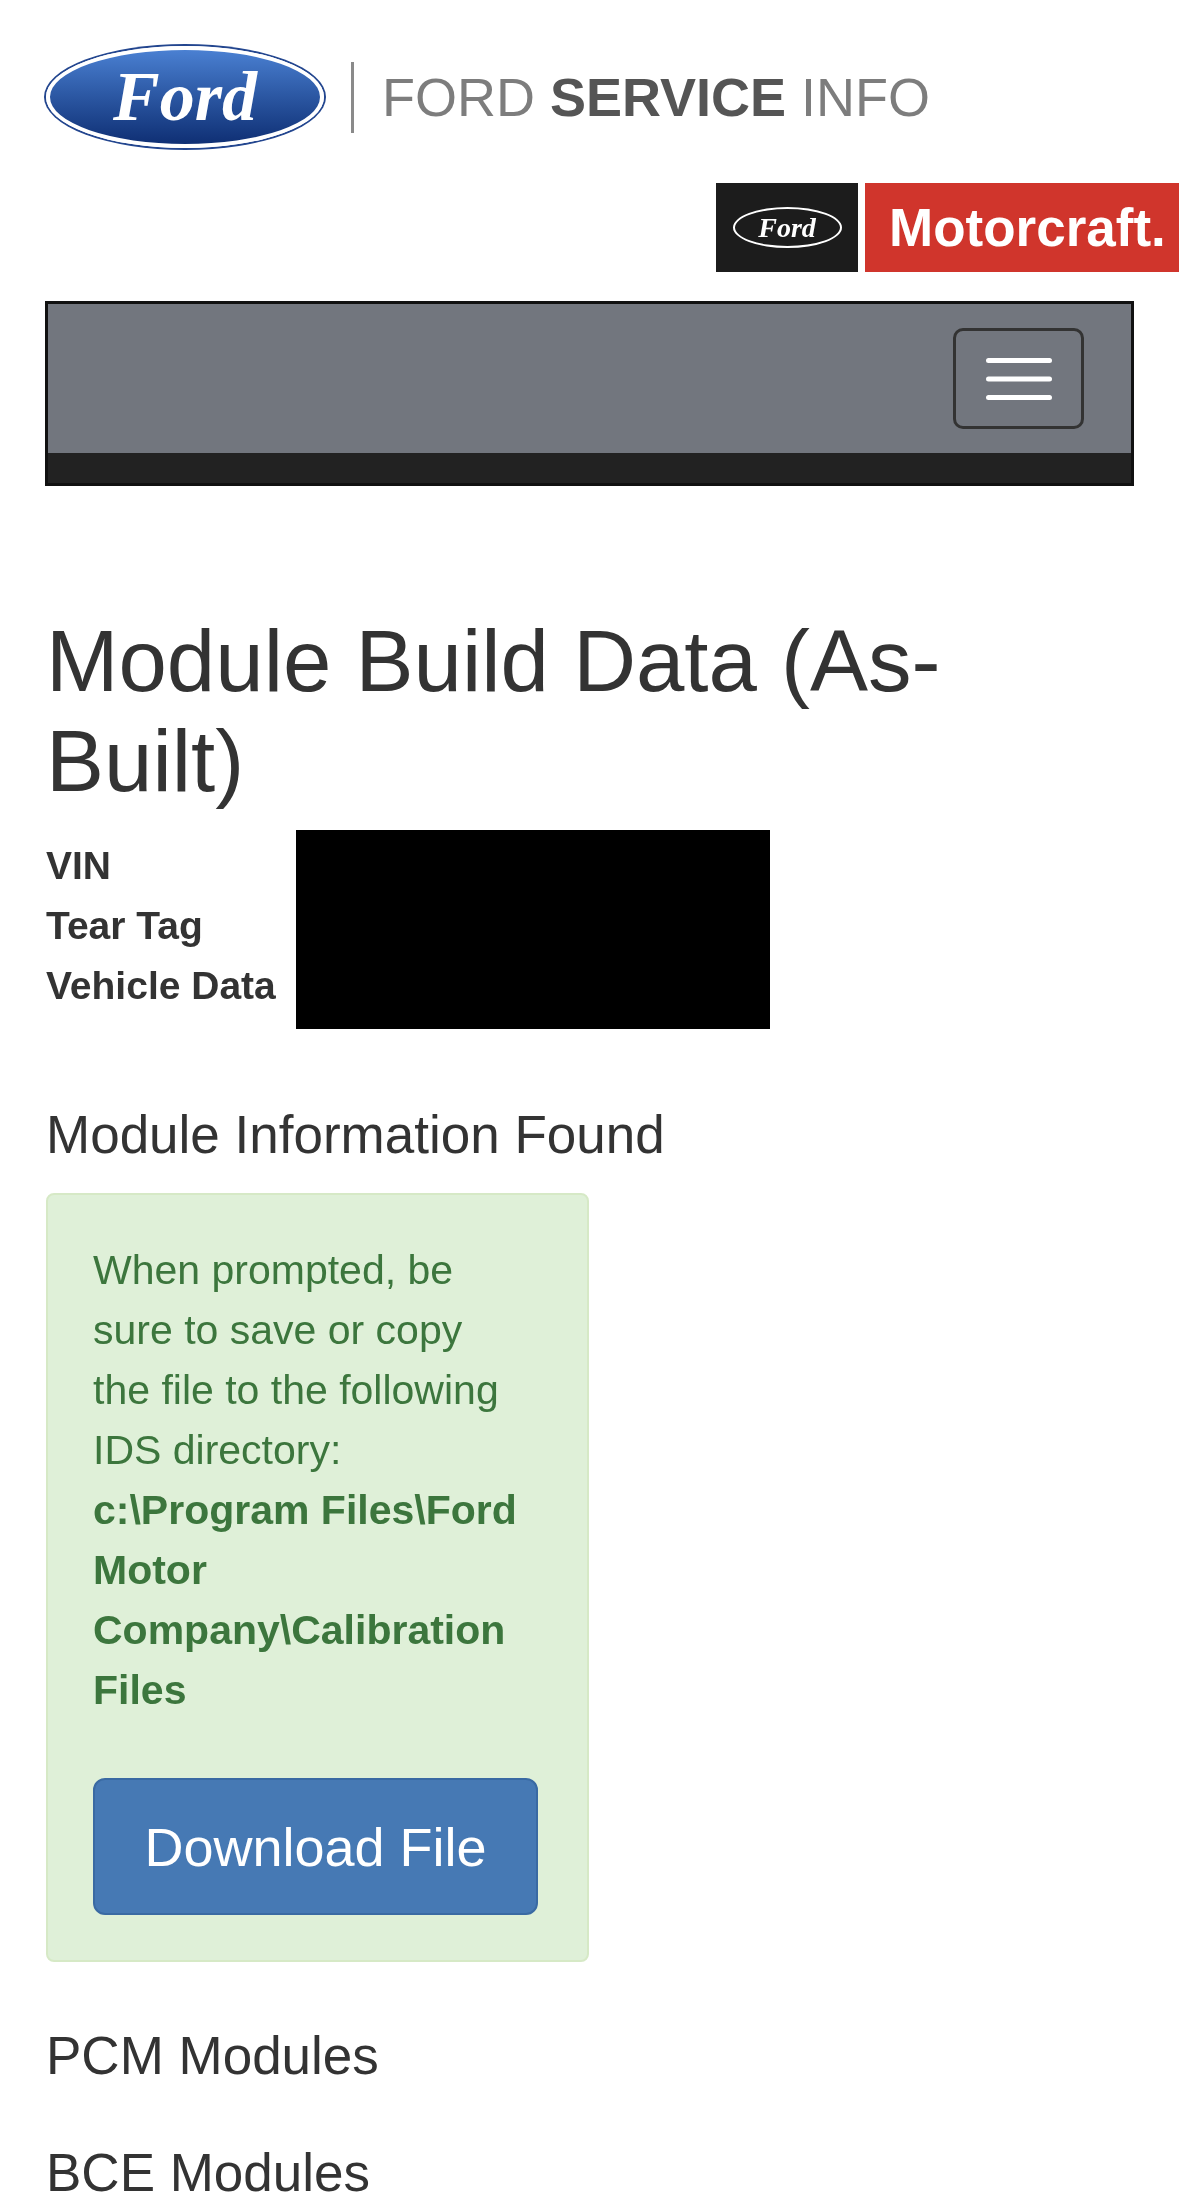 This screenshot has height=2210, width=1179. Describe the element at coordinates (208, 2173) in the screenshot. I see `section-heading: BCE Modules` at that location.